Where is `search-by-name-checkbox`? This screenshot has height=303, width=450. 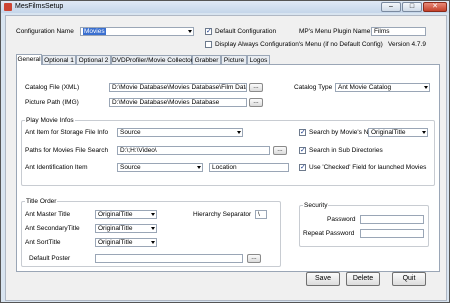 search-by-name-checkbox is located at coordinates (302, 132).